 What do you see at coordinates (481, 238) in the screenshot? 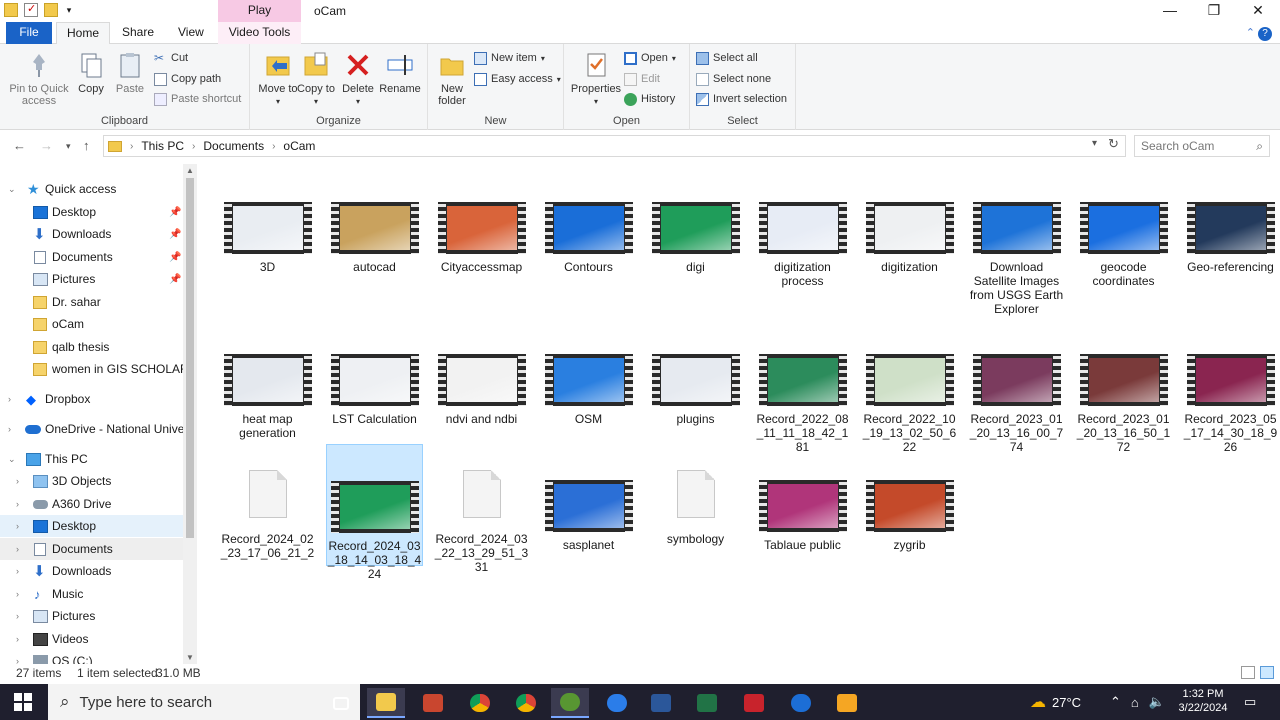
I see `file-item: Cityaccessmap` at bounding box center [481, 238].